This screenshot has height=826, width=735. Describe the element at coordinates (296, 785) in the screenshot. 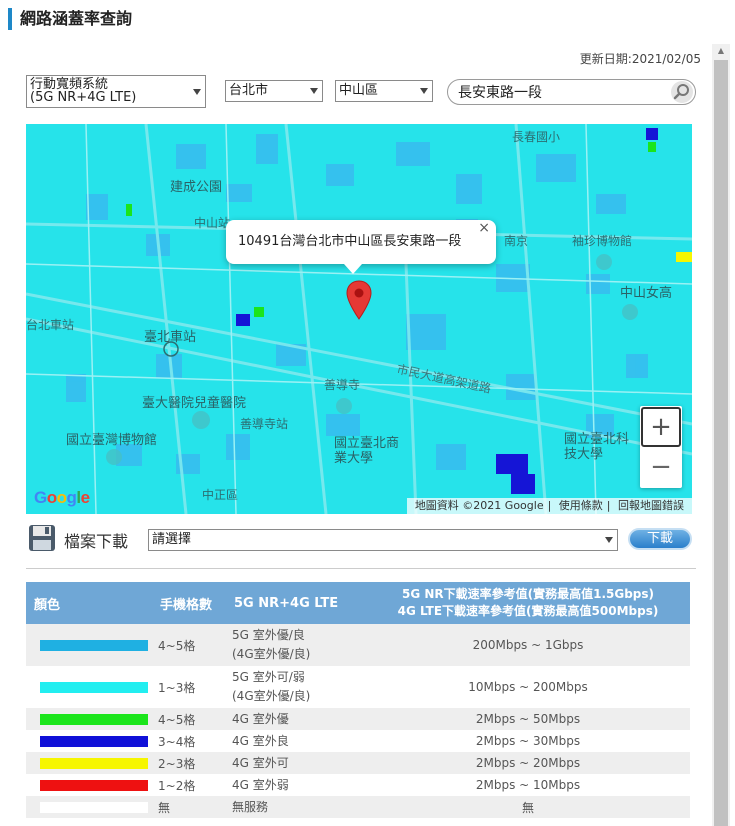

I see `legend-type-cell: 4G 室外弱` at that location.